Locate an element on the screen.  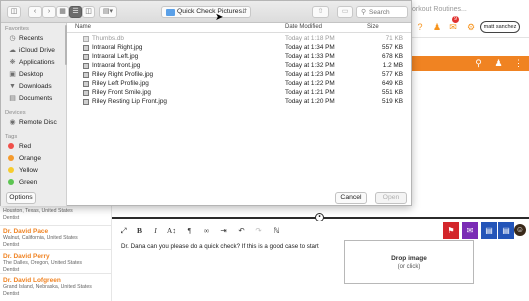
file-size: 71 KB is located at coordinates (394, 38).